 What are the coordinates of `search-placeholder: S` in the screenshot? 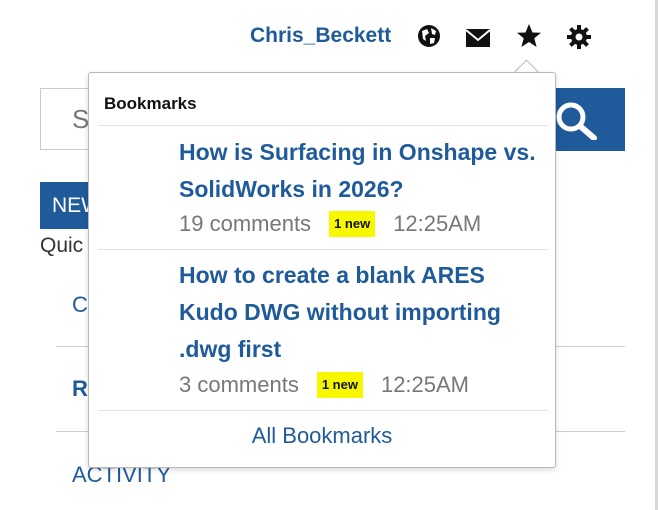 It's located at (81, 119).